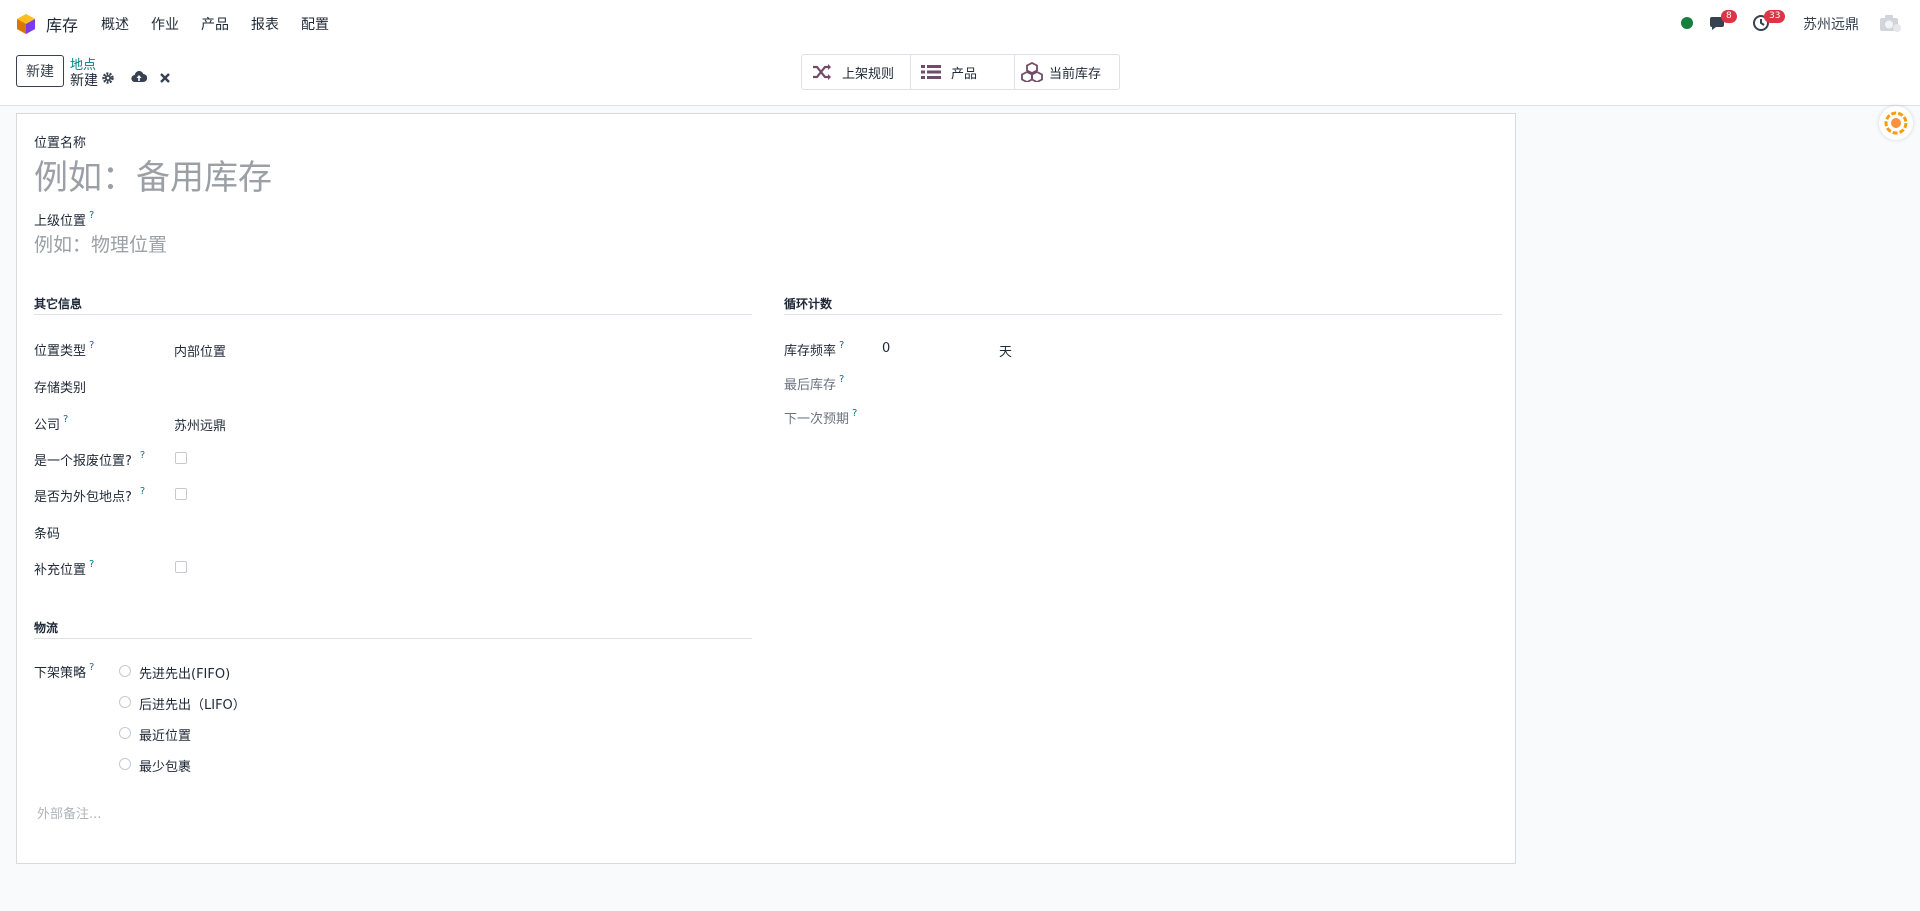  Describe the element at coordinates (1006, 352) in the screenshot. I see `frequency-unit: 天` at that location.